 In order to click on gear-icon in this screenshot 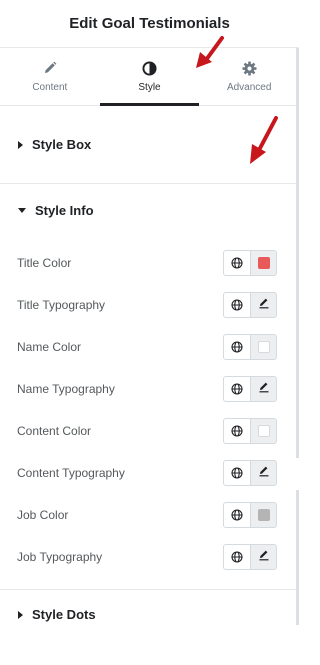, I will do `click(249, 68)`.